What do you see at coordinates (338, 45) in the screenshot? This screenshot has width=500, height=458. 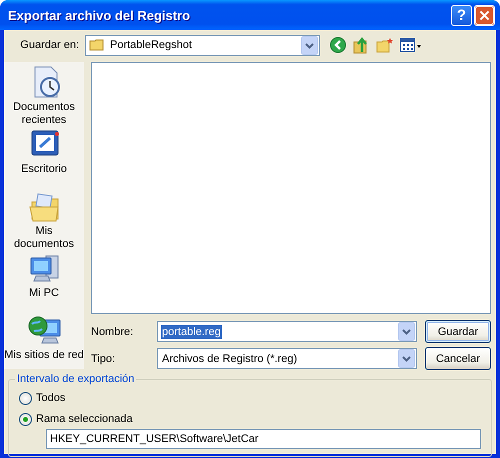 I see `back-icon` at bounding box center [338, 45].